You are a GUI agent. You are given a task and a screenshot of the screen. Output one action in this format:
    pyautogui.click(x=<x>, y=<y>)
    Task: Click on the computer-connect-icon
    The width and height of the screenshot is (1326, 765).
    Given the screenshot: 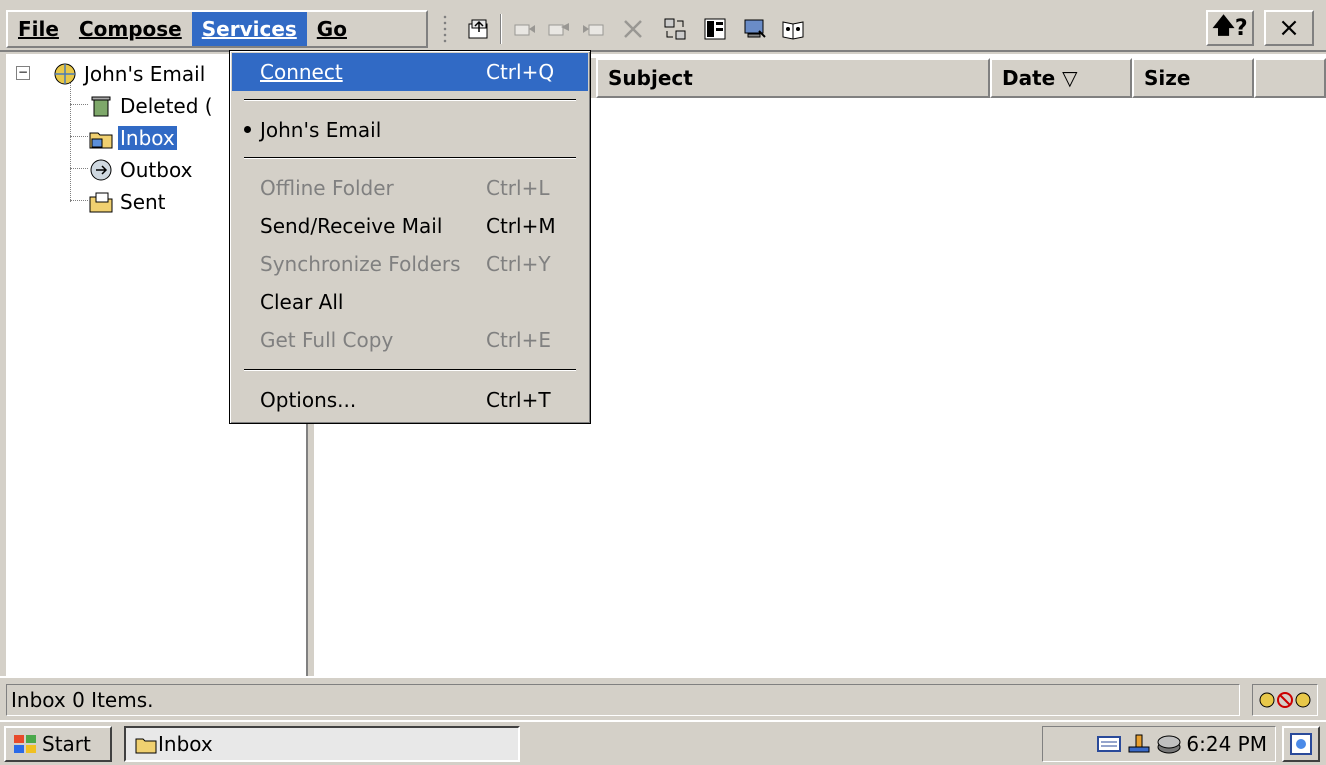 What is the action you would take?
    pyautogui.click(x=755, y=28)
    